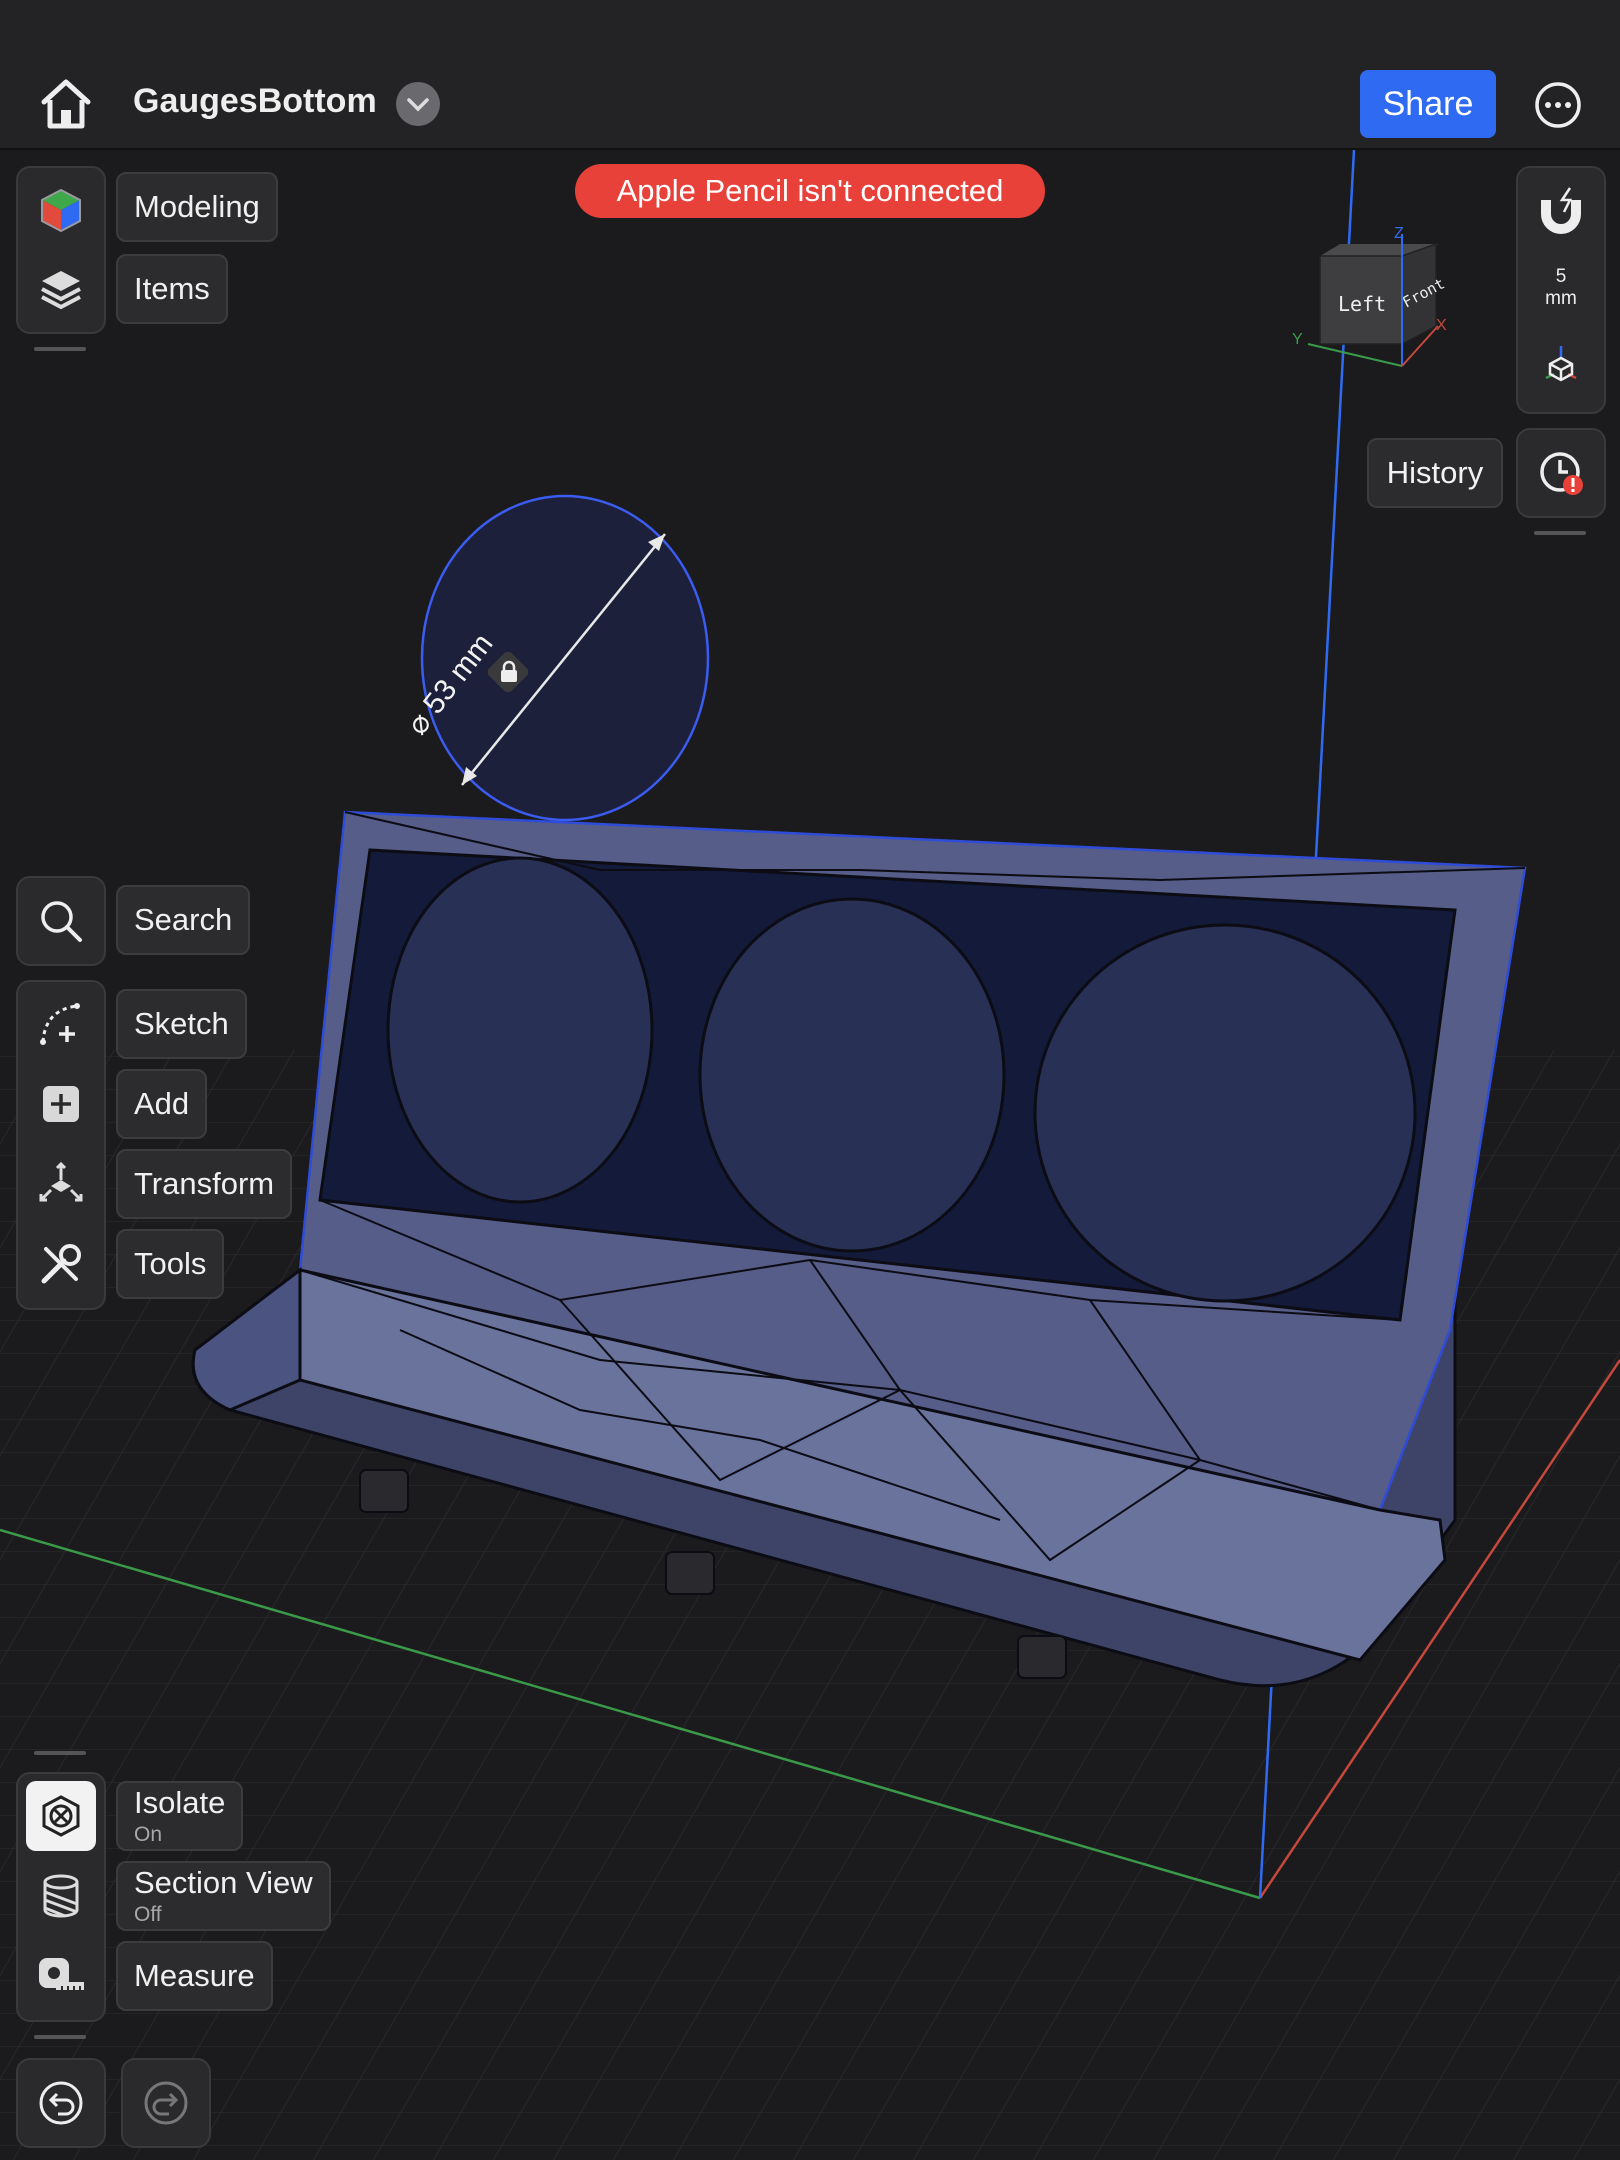 The height and width of the screenshot is (2160, 1620). I want to click on snap-size: 5 mm, so click(1561, 288).